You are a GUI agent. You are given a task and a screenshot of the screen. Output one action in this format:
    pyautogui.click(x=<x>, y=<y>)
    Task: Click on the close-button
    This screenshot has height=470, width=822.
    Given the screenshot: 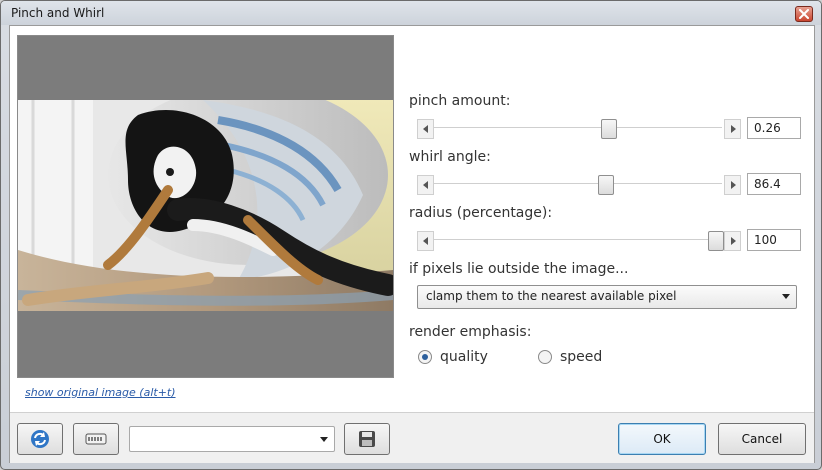 What is the action you would take?
    pyautogui.click(x=804, y=14)
    